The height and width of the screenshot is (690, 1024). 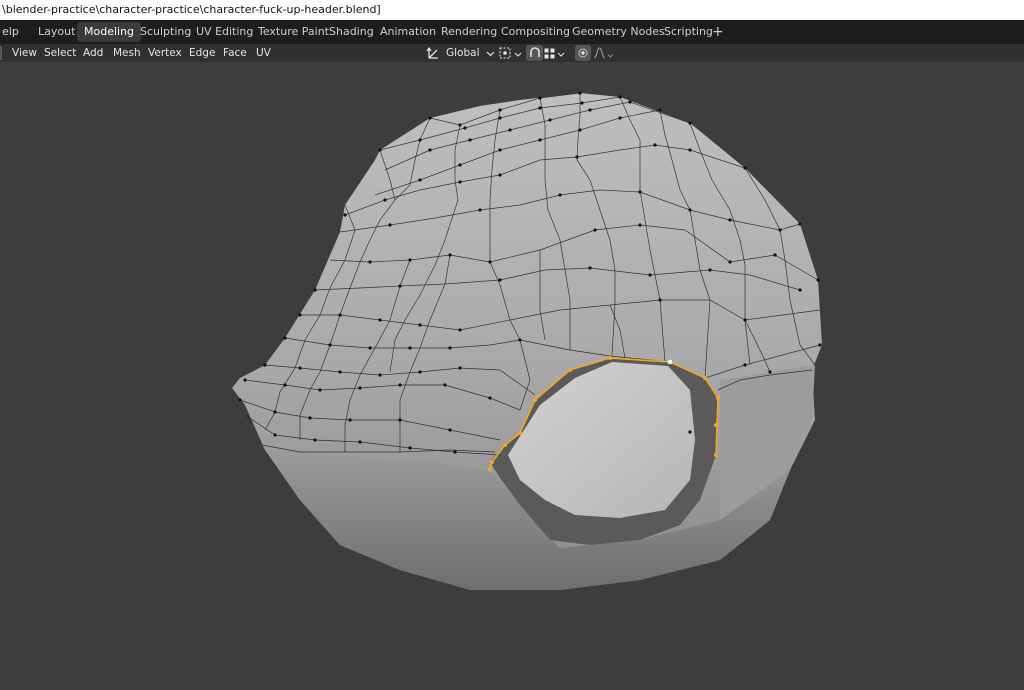 What do you see at coordinates (93, 53) in the screenshot?
I see `menu-add: Add` at bounding box center [93, 53].